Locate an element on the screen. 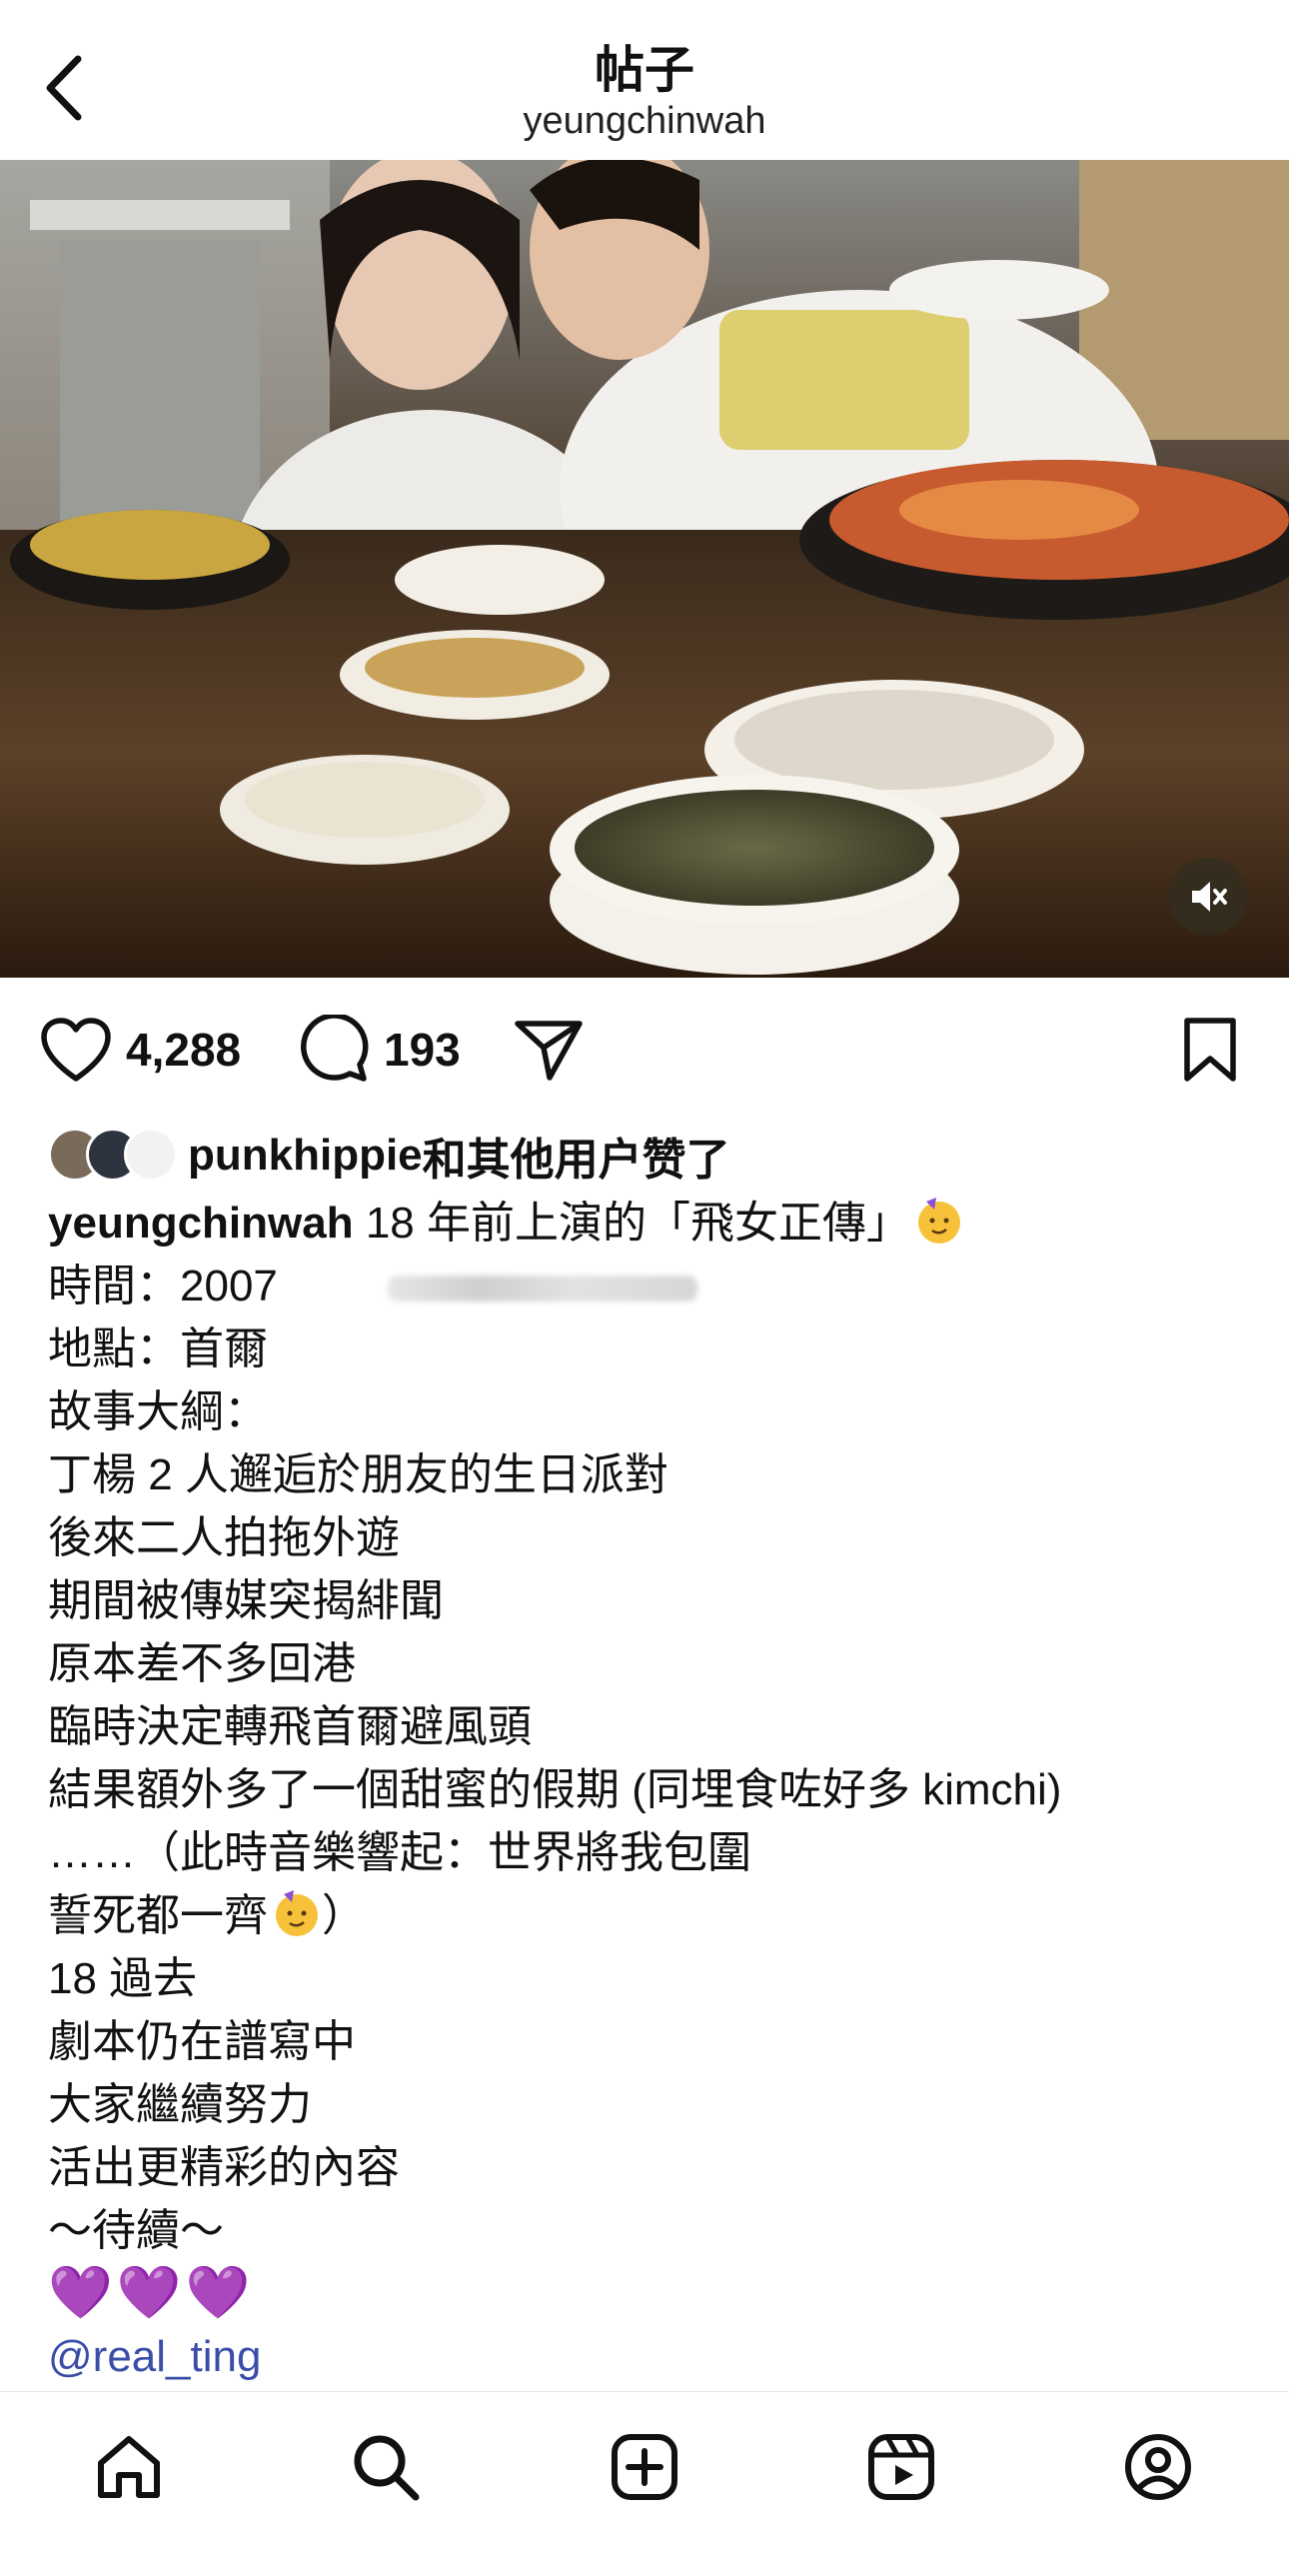 This screenshot has width=1289, height=2576. liked-by-line: punkhippie 和其他用户赞了 is located at coordinates (389, 1156).